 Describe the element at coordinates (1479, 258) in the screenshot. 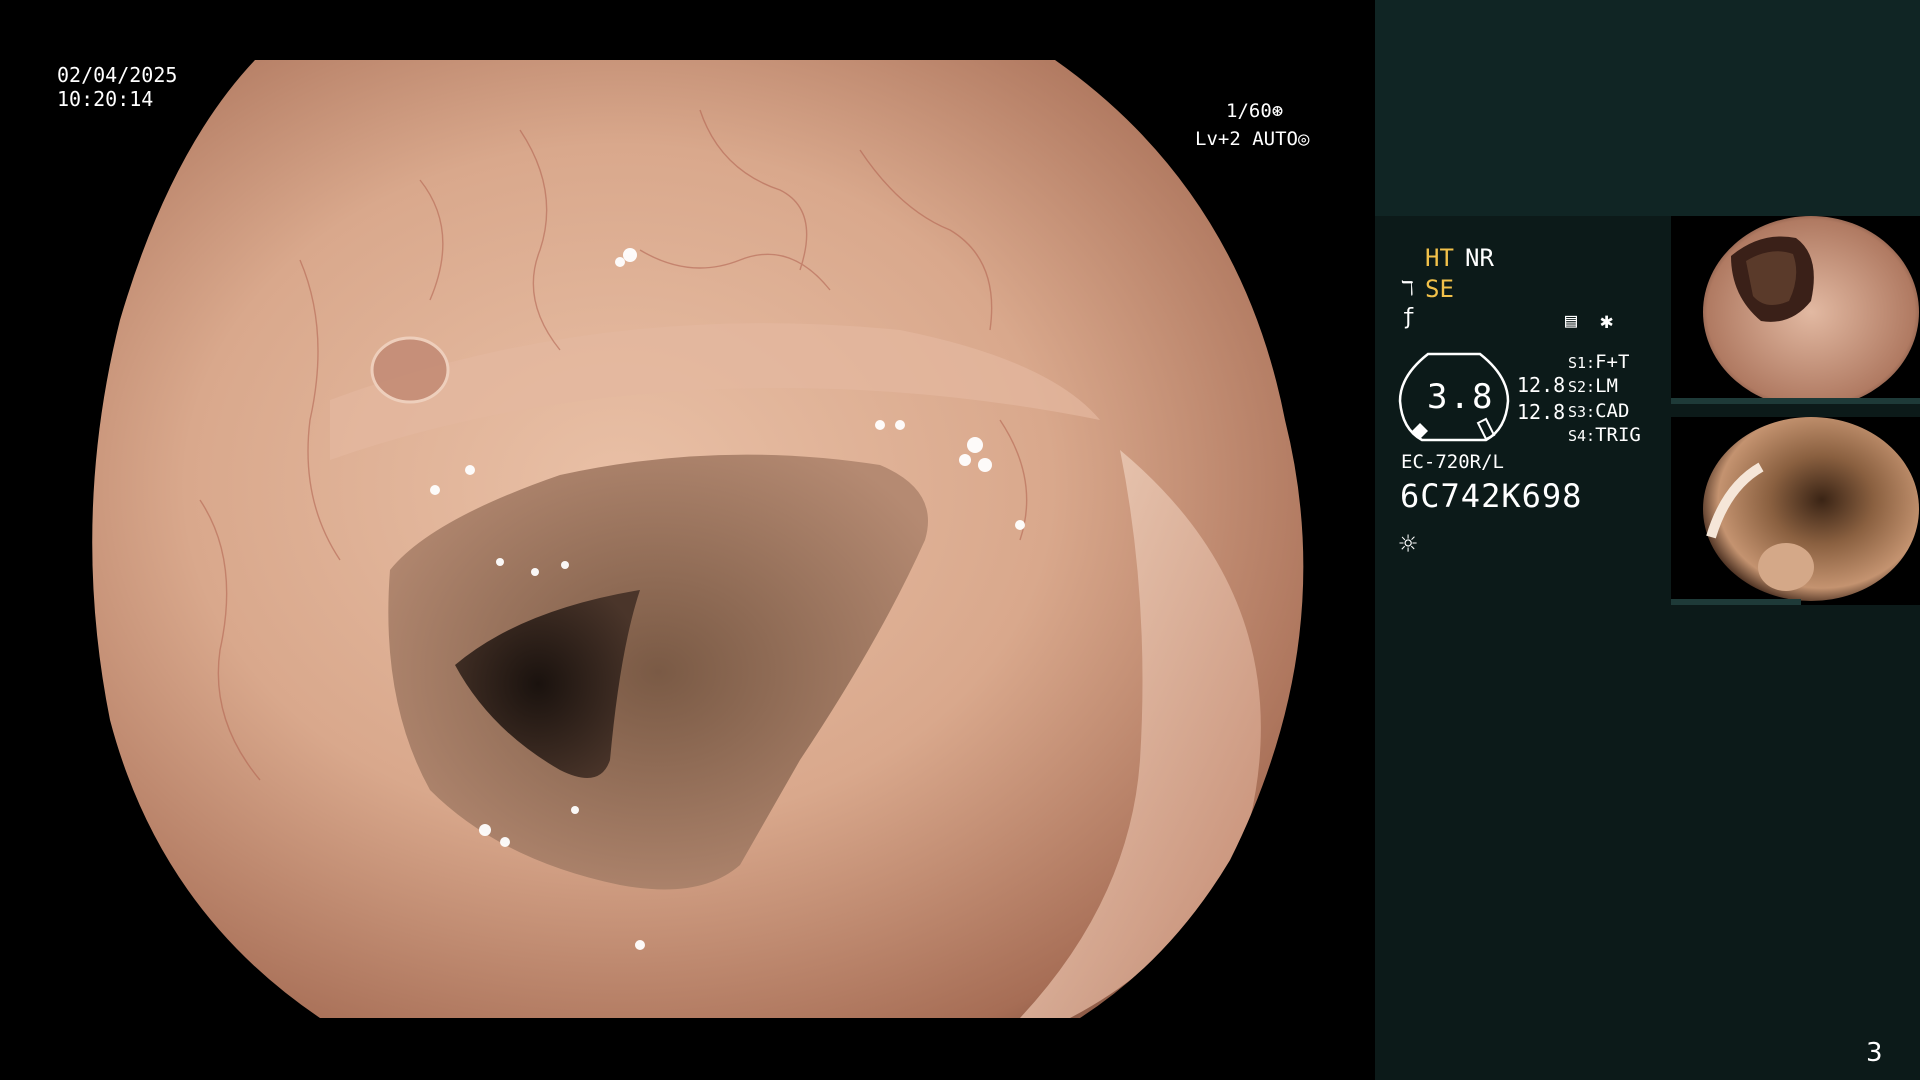

I see `nr-indicator: NR` at that location.